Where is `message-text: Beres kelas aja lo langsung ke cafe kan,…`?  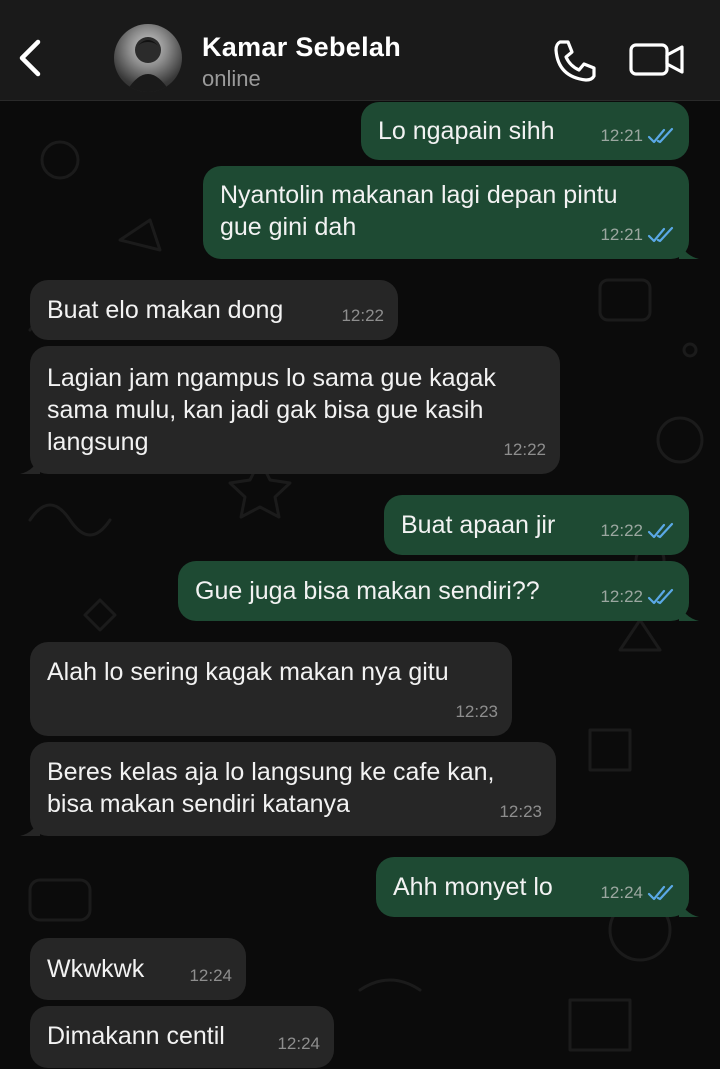
message-text: Beres kelas aja lo langsung ke cafe kan,… is located at coordinates (271, 788).